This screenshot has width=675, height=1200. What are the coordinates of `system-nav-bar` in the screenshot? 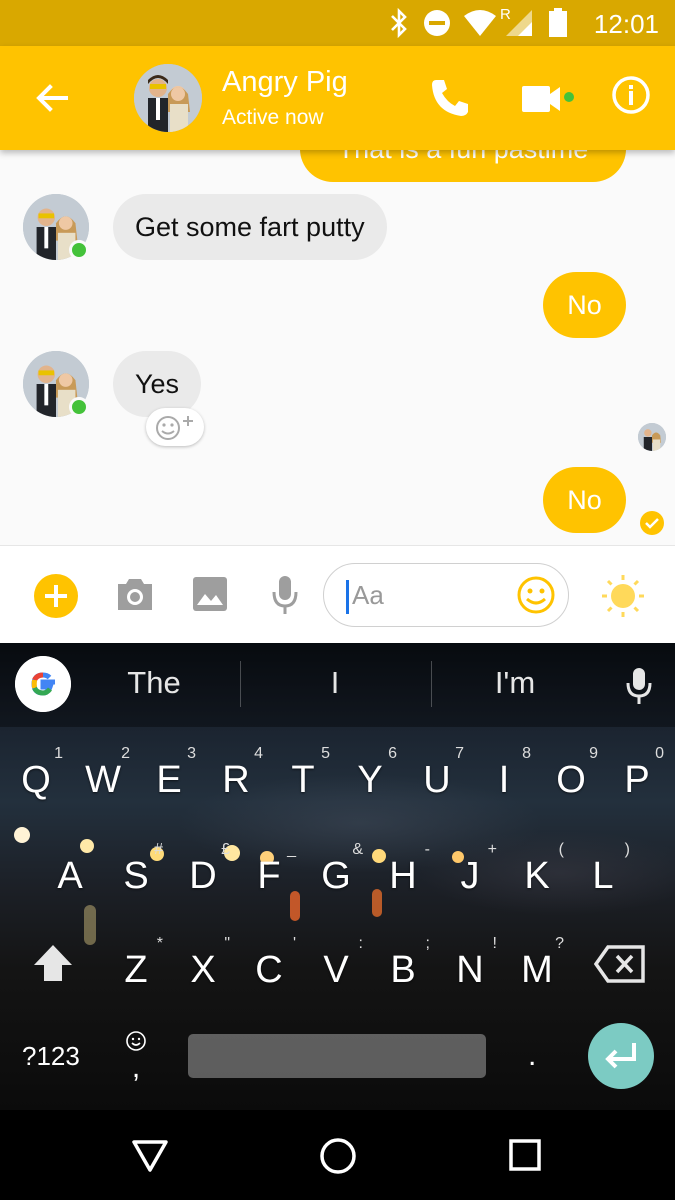 It's located at (337, 1155).